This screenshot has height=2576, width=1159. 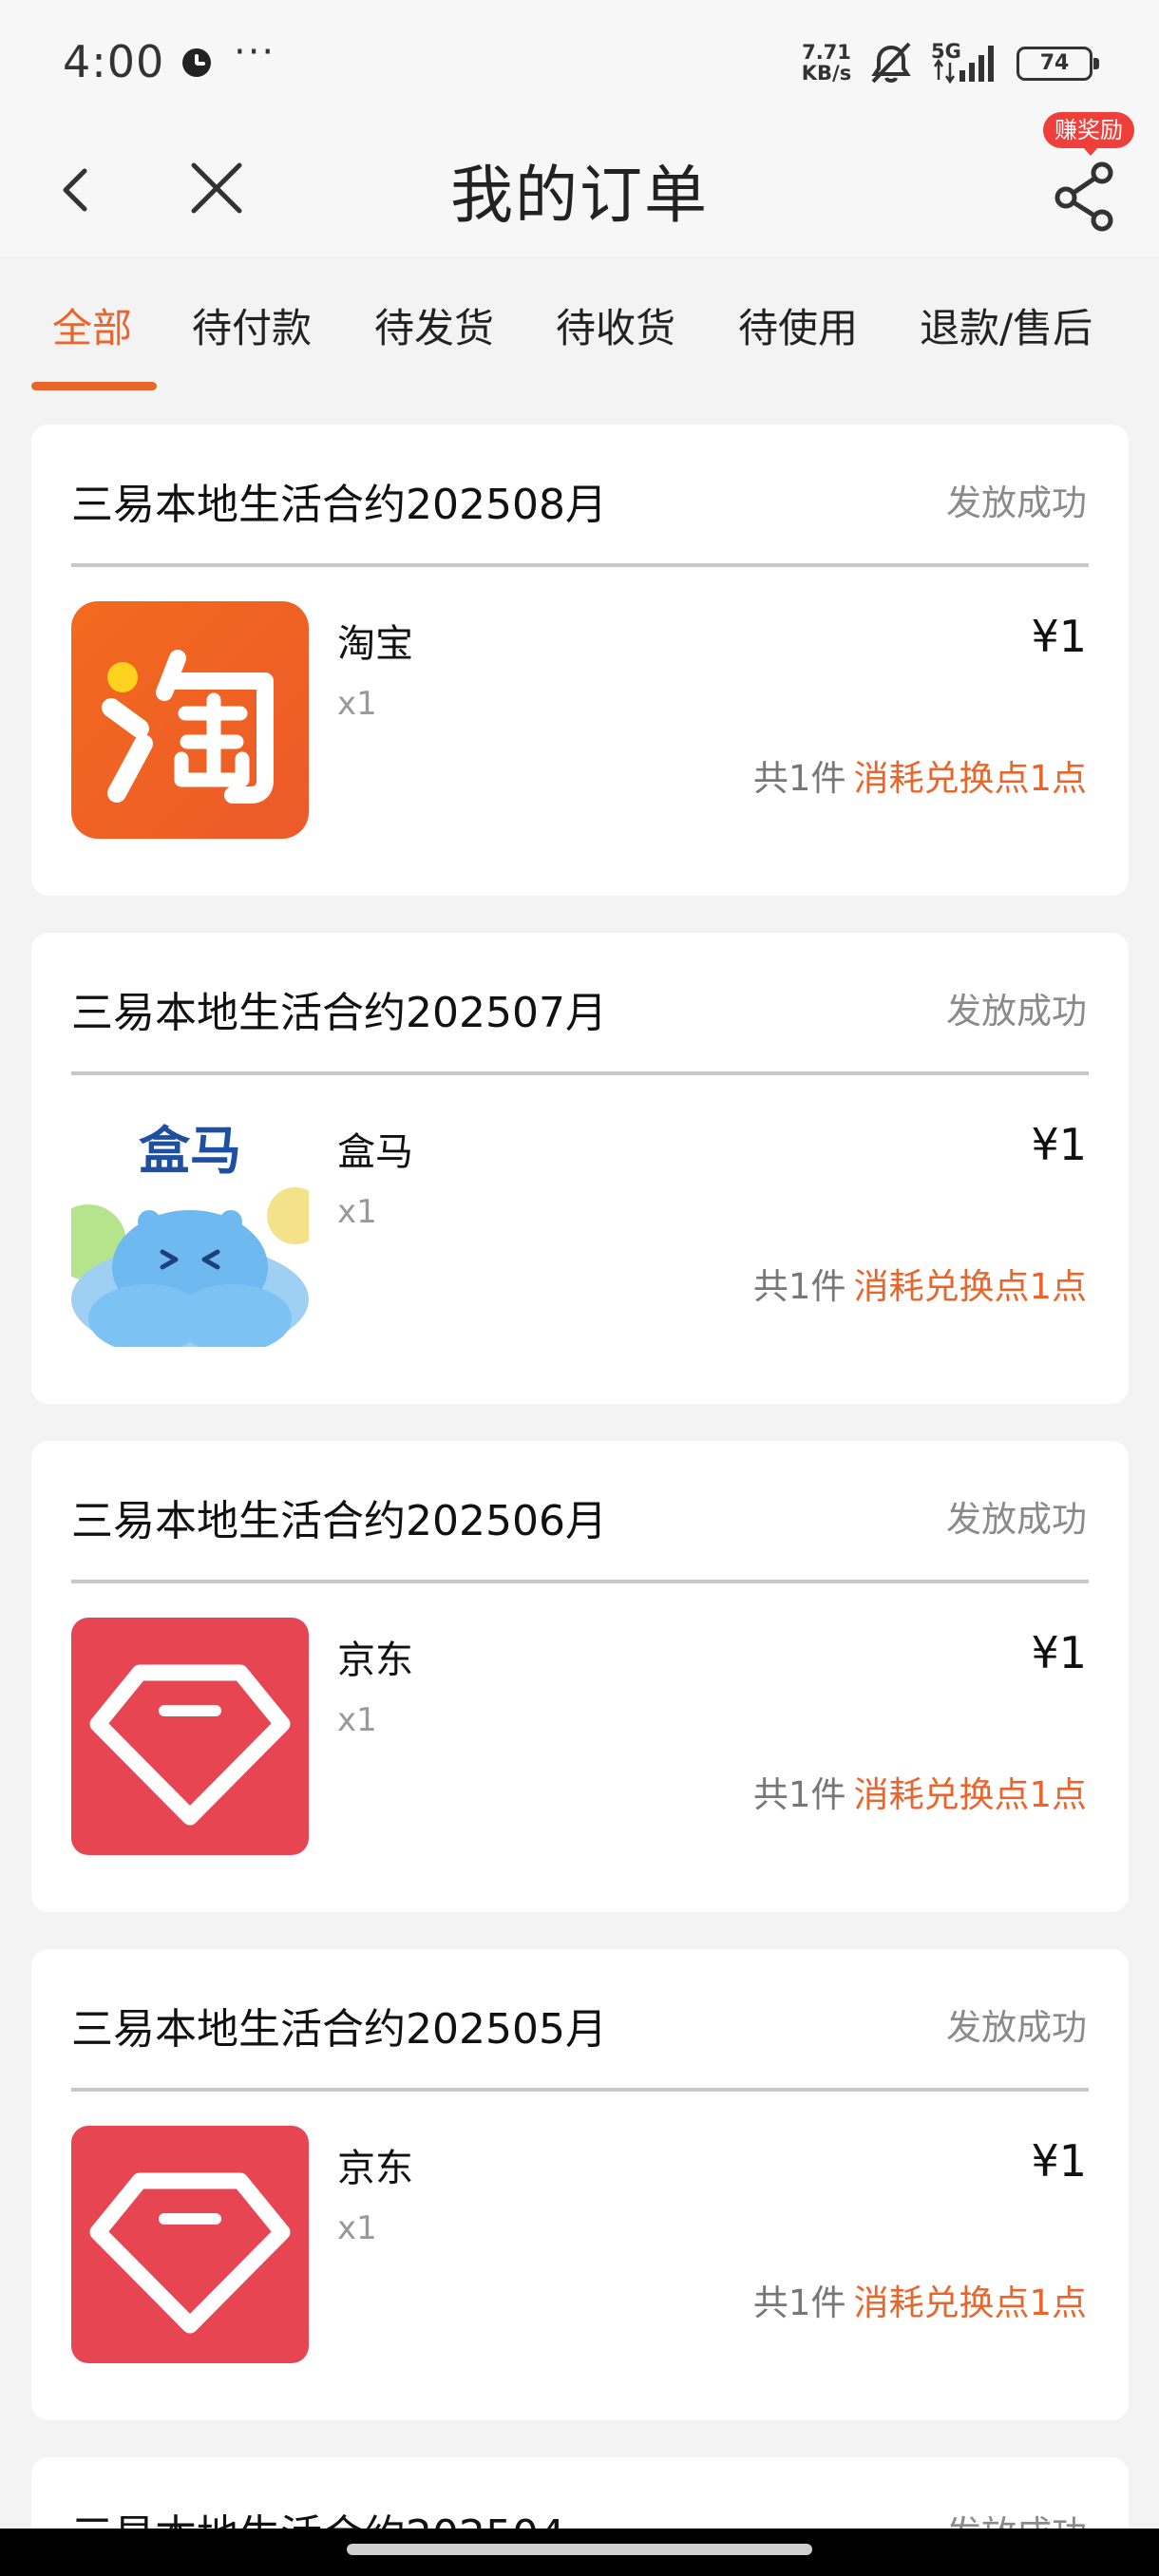 I want to click on order-card: 三易本地生活合约202504 发放成功, so click(x=580, y=2493).